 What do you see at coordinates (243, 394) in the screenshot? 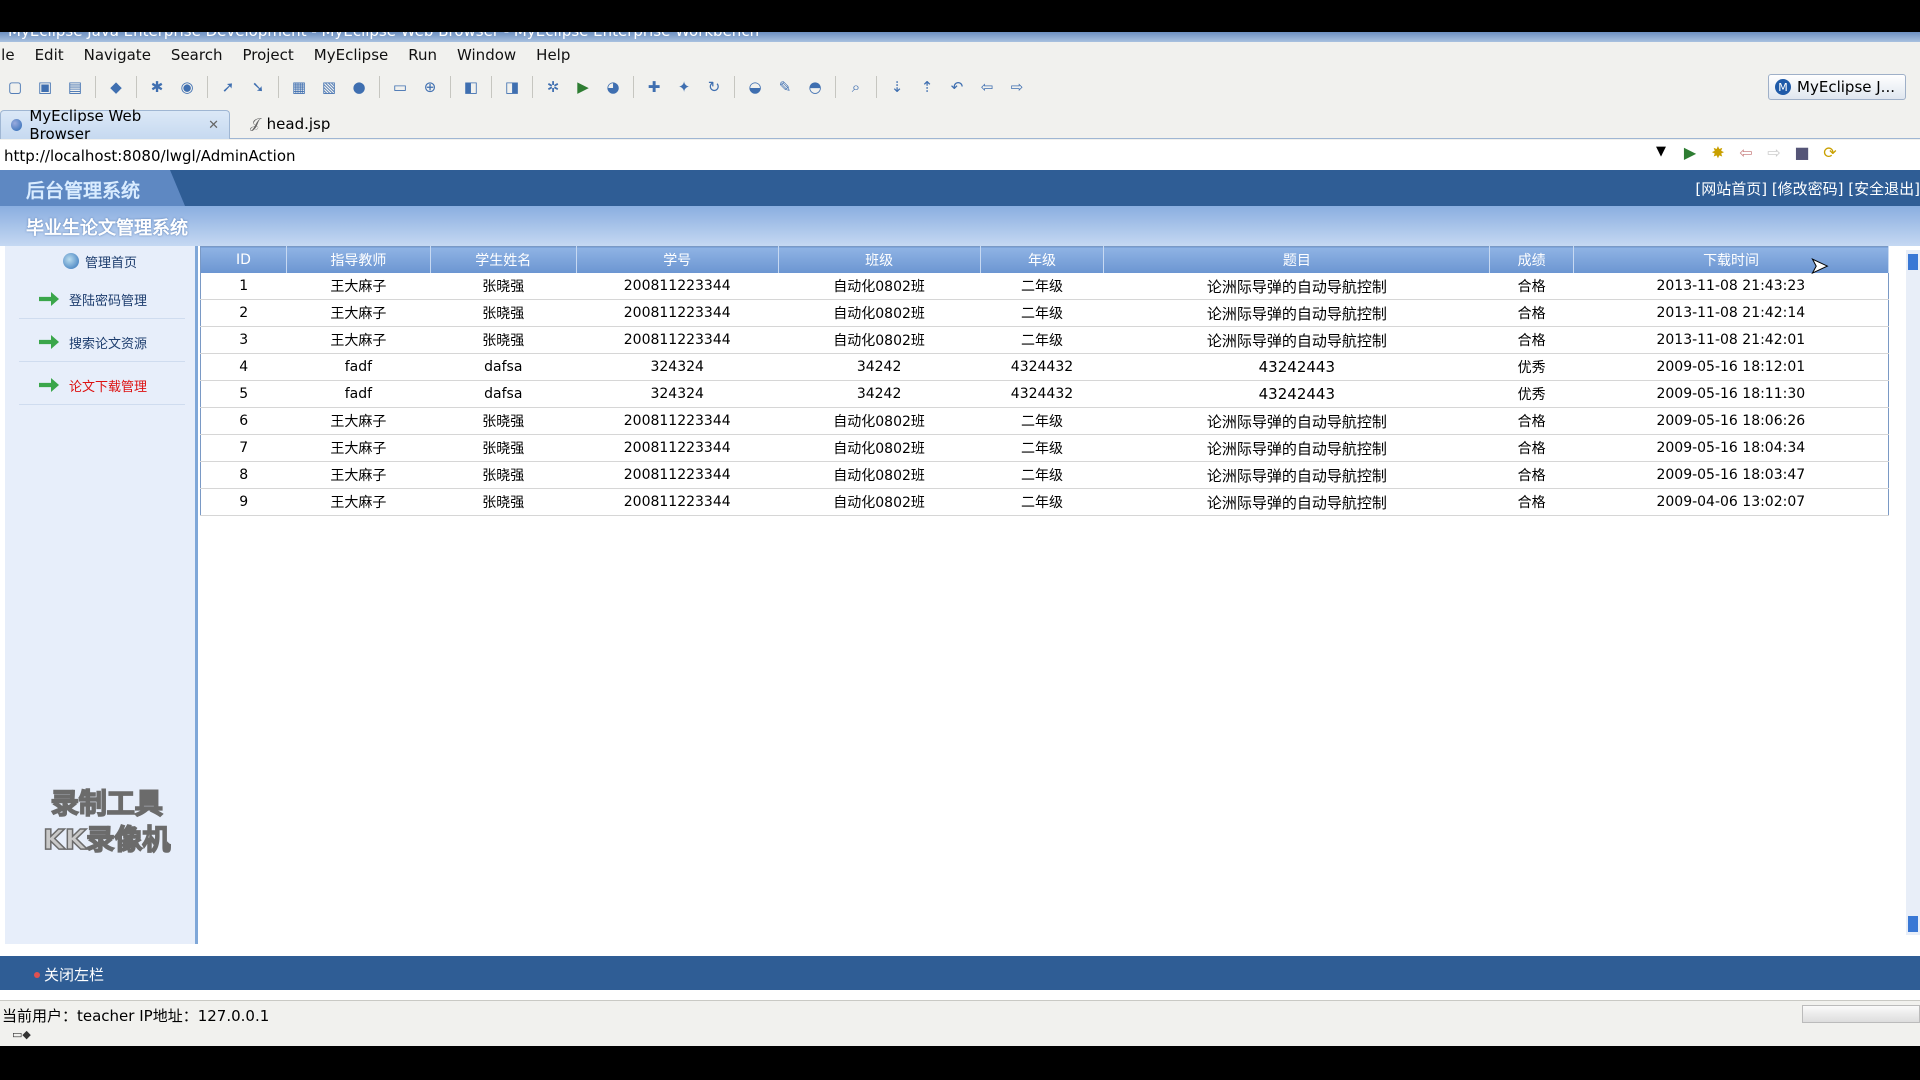
I see `table-cell: 5` at bounding box center [243, 394].